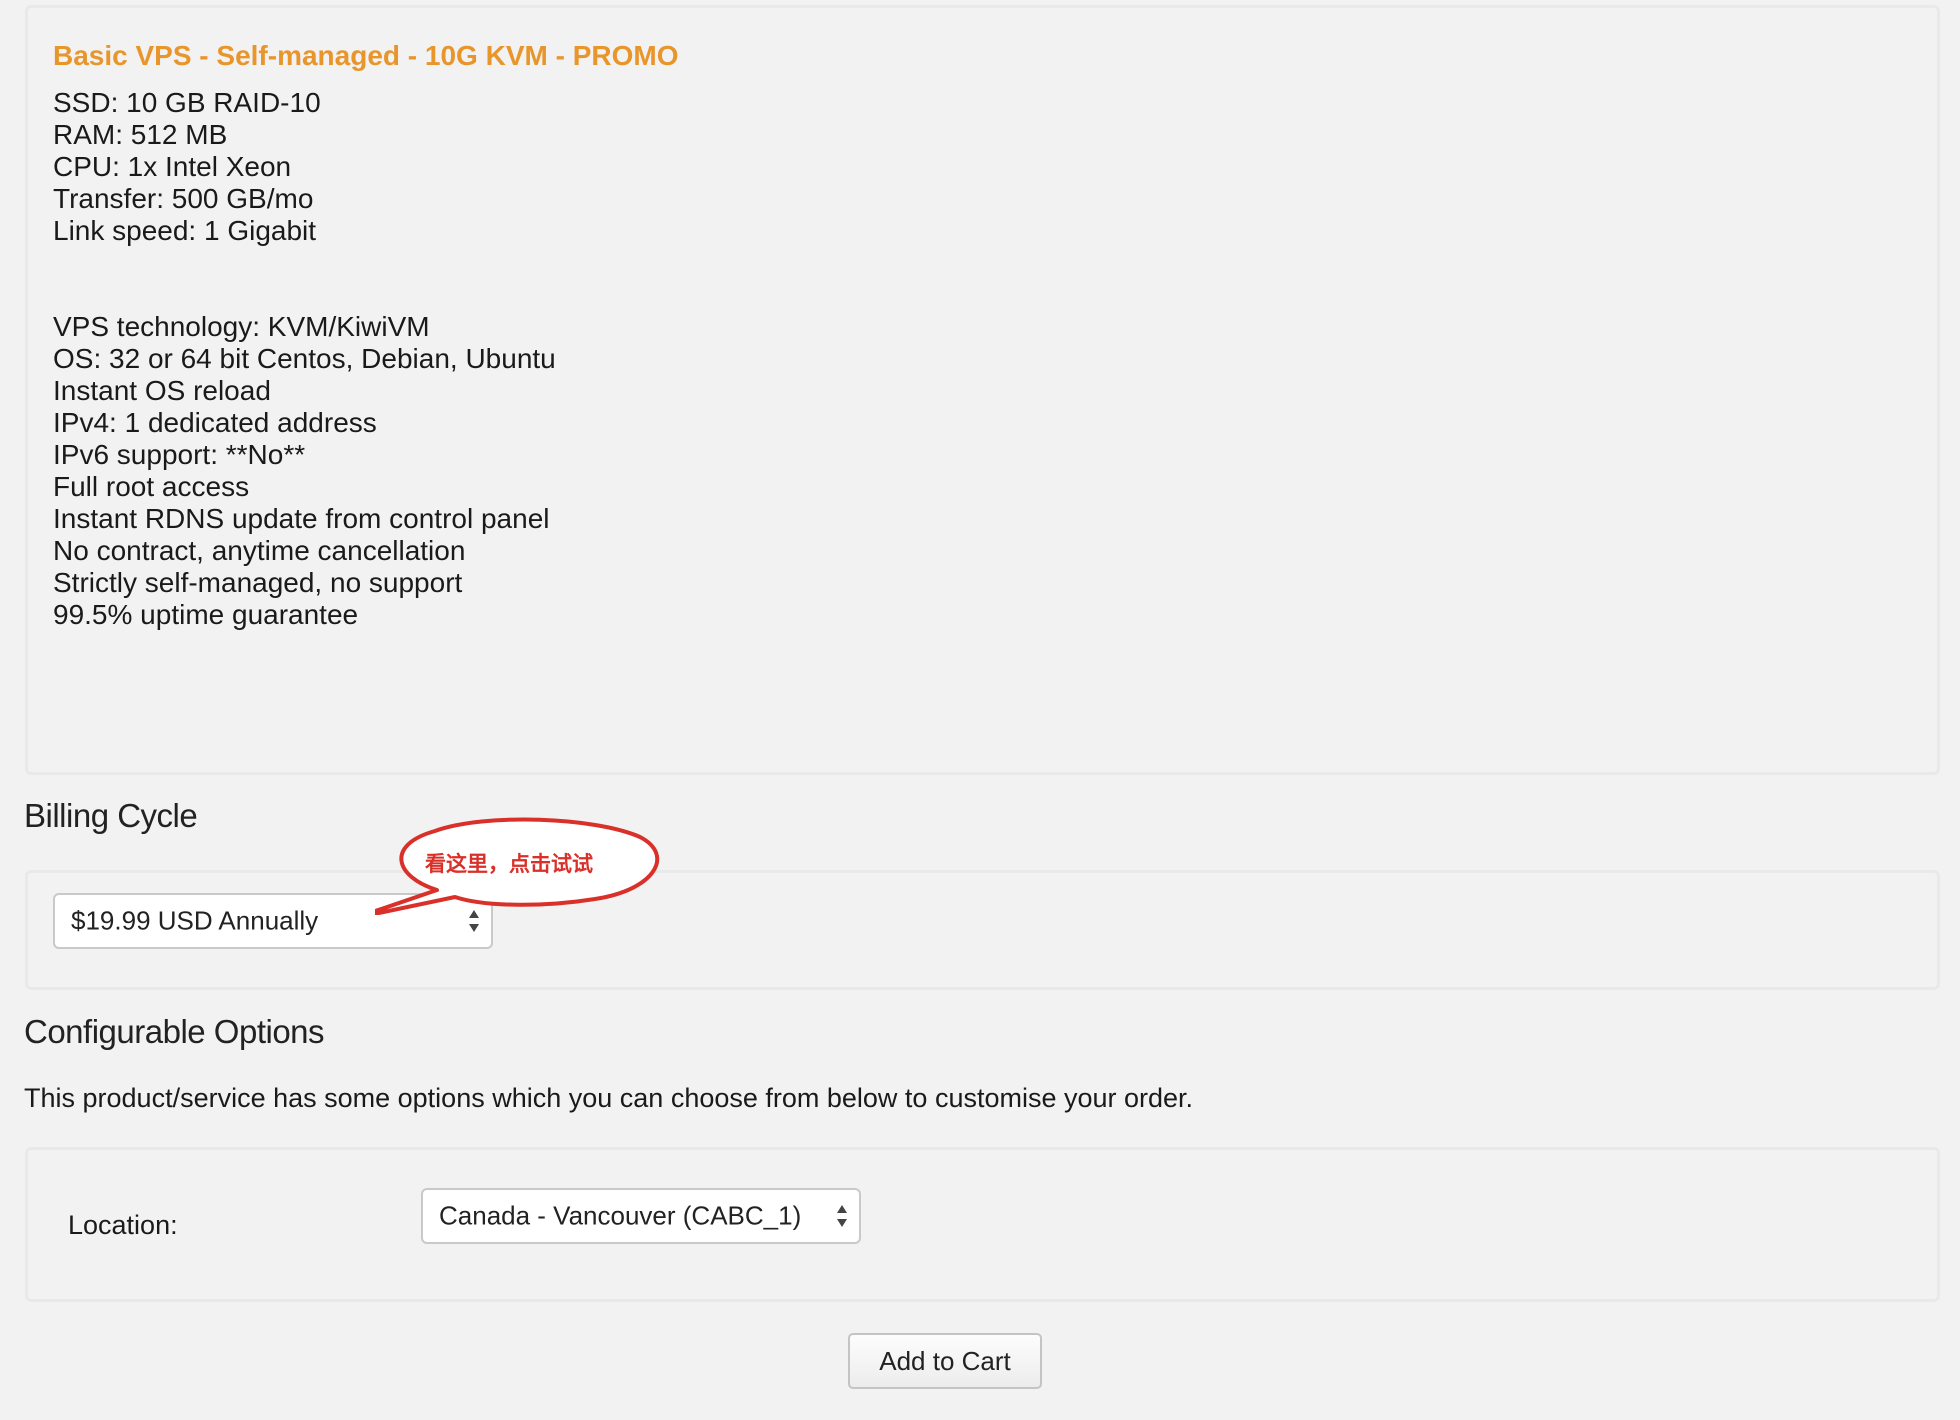 This screenshot has height=1420, width=1960. What do you see at coordinates (945, 1361) in the screenshot?
I see `add-to-cart-button: Add to Cart` at bounding box center [945, 1361].